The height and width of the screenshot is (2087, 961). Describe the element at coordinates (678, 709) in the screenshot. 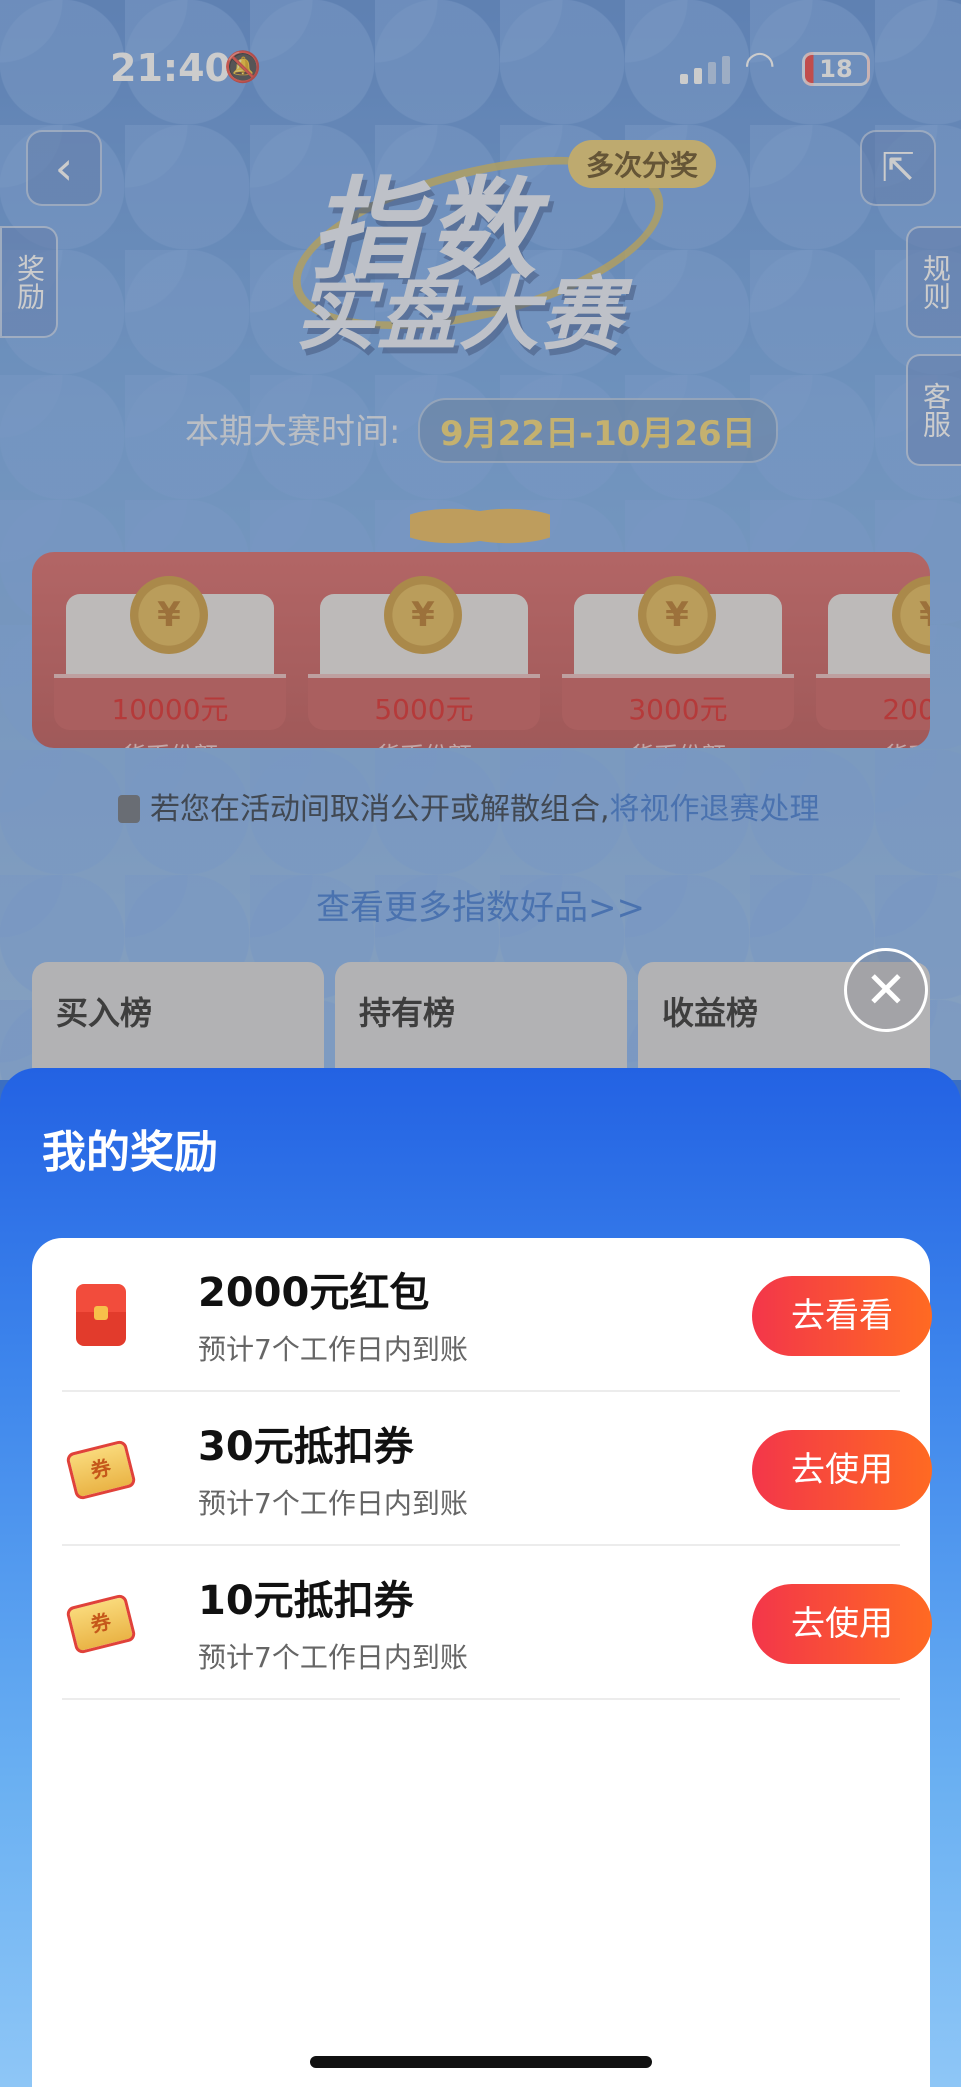

I see `prize-amount: 3000元` at that location.